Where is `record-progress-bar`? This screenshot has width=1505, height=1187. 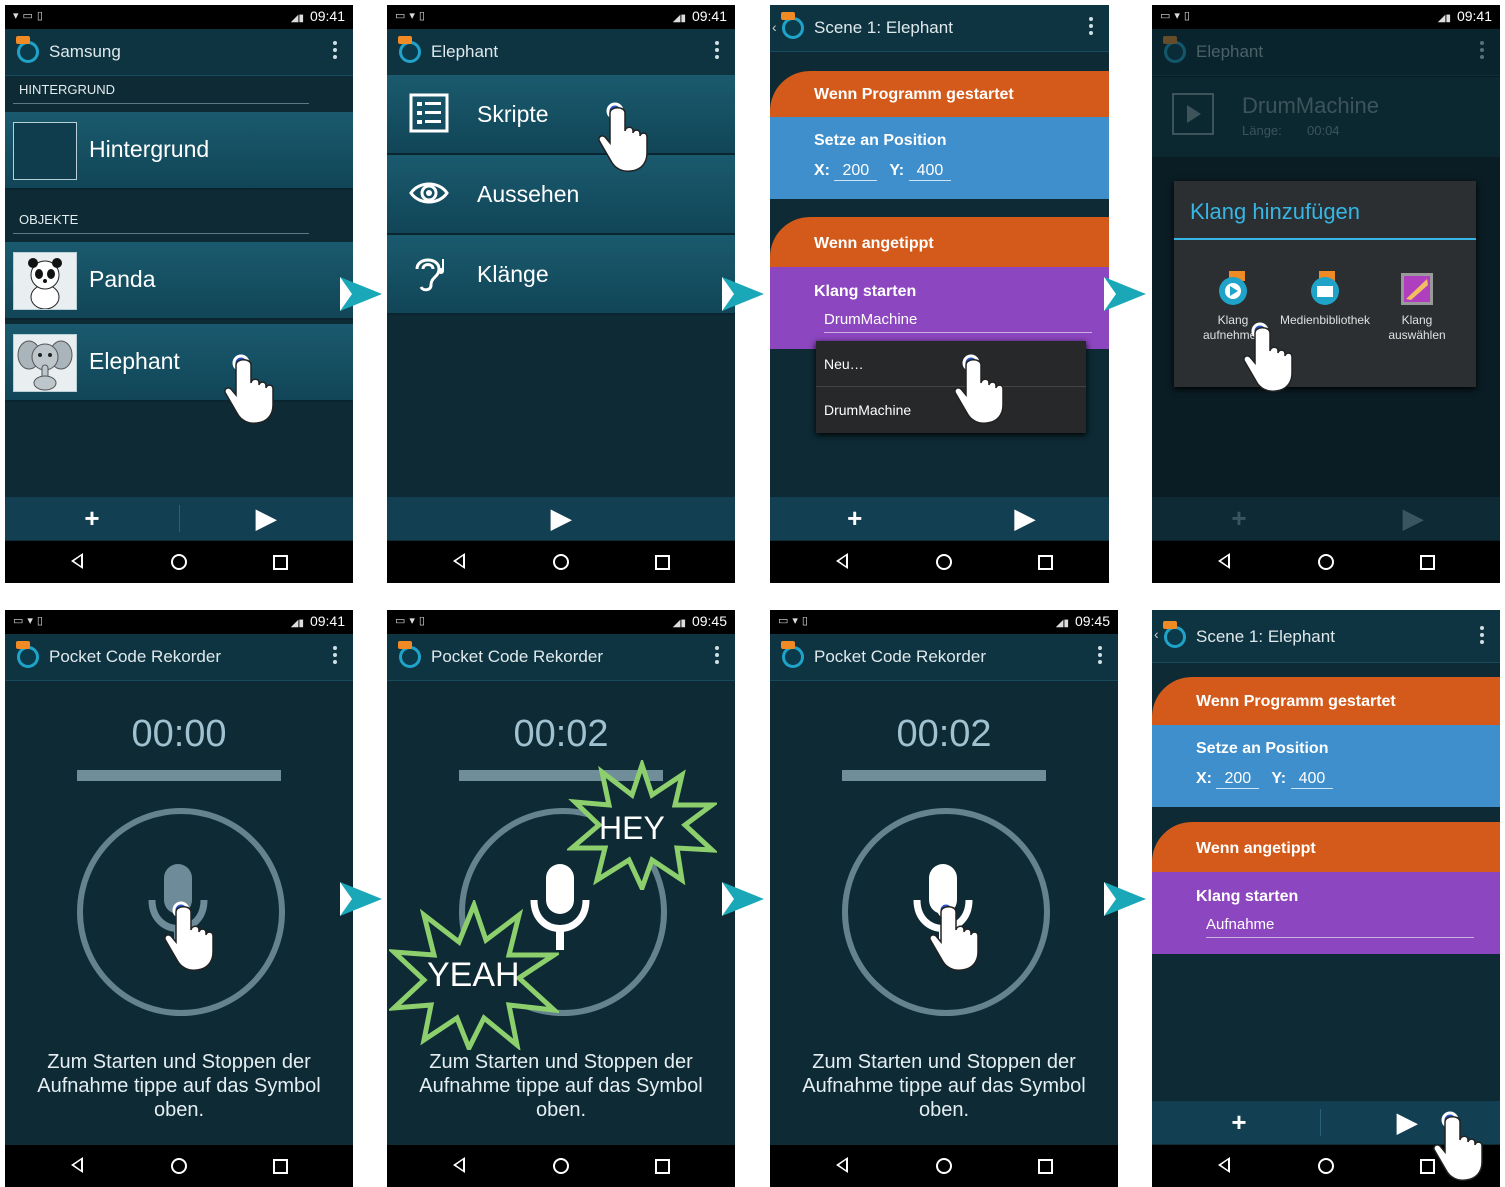 record-progress-bar is located at coordinates (179, 775).